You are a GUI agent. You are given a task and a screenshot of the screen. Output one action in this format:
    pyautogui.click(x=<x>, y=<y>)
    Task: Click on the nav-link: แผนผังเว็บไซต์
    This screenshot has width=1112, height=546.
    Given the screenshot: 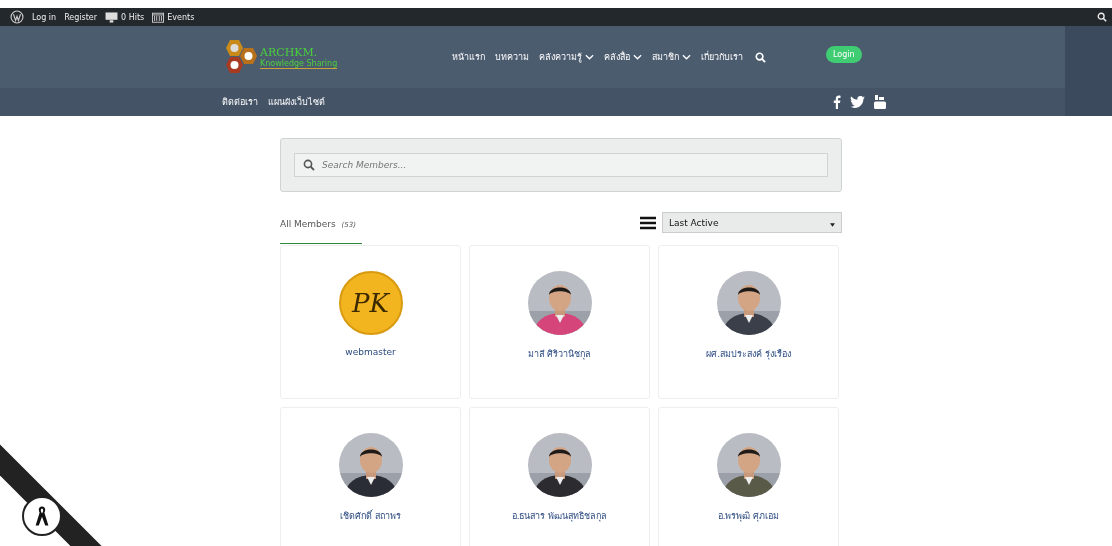 What is the action you would take?
    pyautogui.click(x=296, y=102)
    